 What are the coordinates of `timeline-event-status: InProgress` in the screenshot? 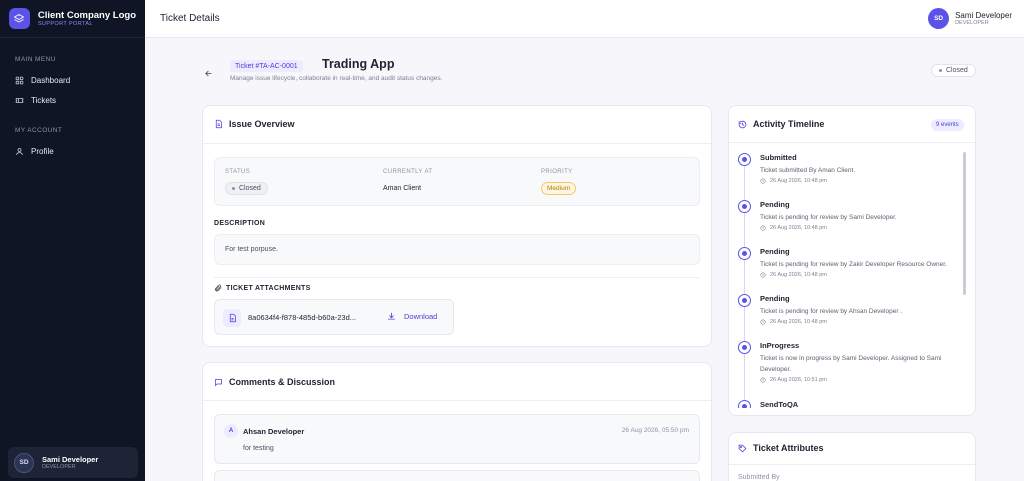 It's located at (780, 345).